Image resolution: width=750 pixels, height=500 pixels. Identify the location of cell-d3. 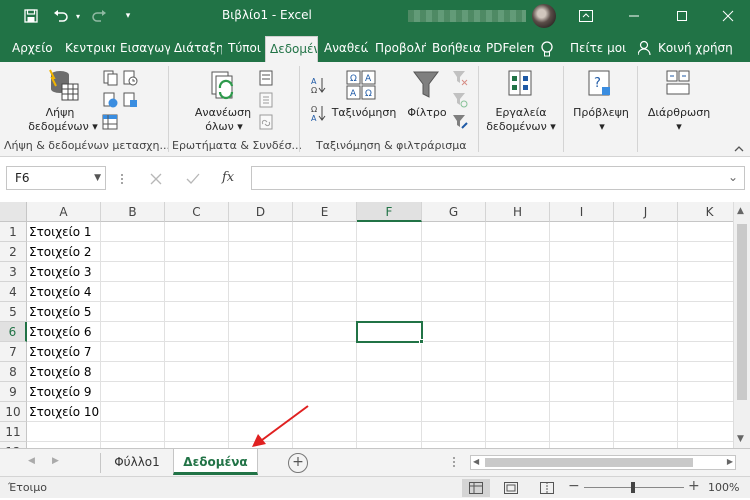
(261, 272).